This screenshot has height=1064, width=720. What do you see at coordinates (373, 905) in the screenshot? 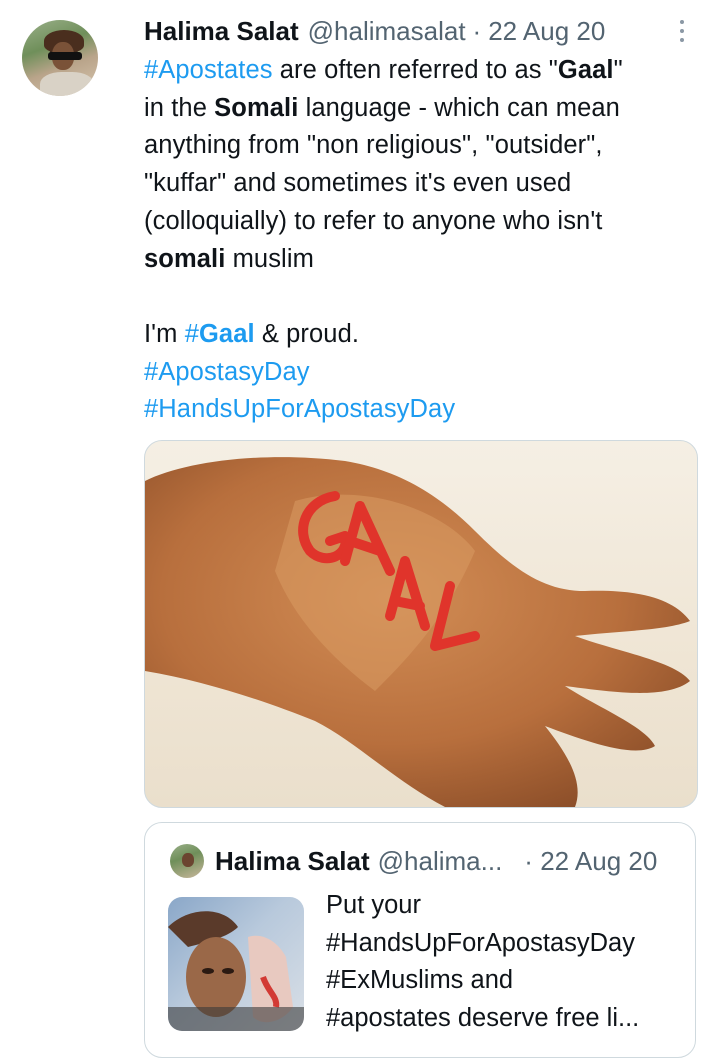
I see `quoted-text-line: Put your` at bounding box center [373, 905].